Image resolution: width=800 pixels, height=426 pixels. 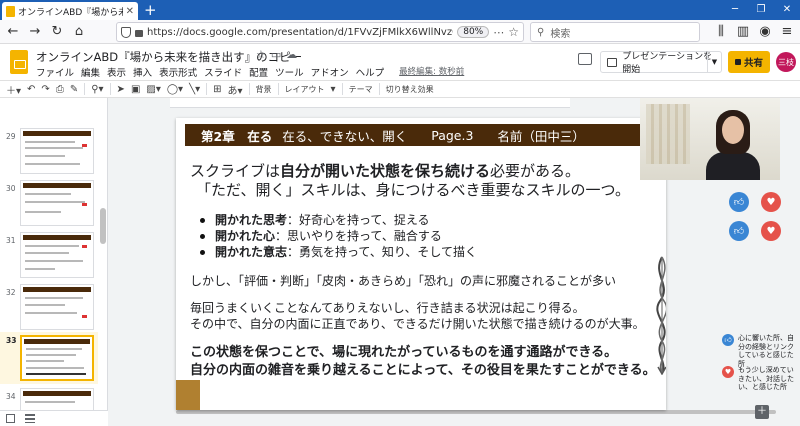 I want to click on slide-number: 30, so click(x=11, y=188).